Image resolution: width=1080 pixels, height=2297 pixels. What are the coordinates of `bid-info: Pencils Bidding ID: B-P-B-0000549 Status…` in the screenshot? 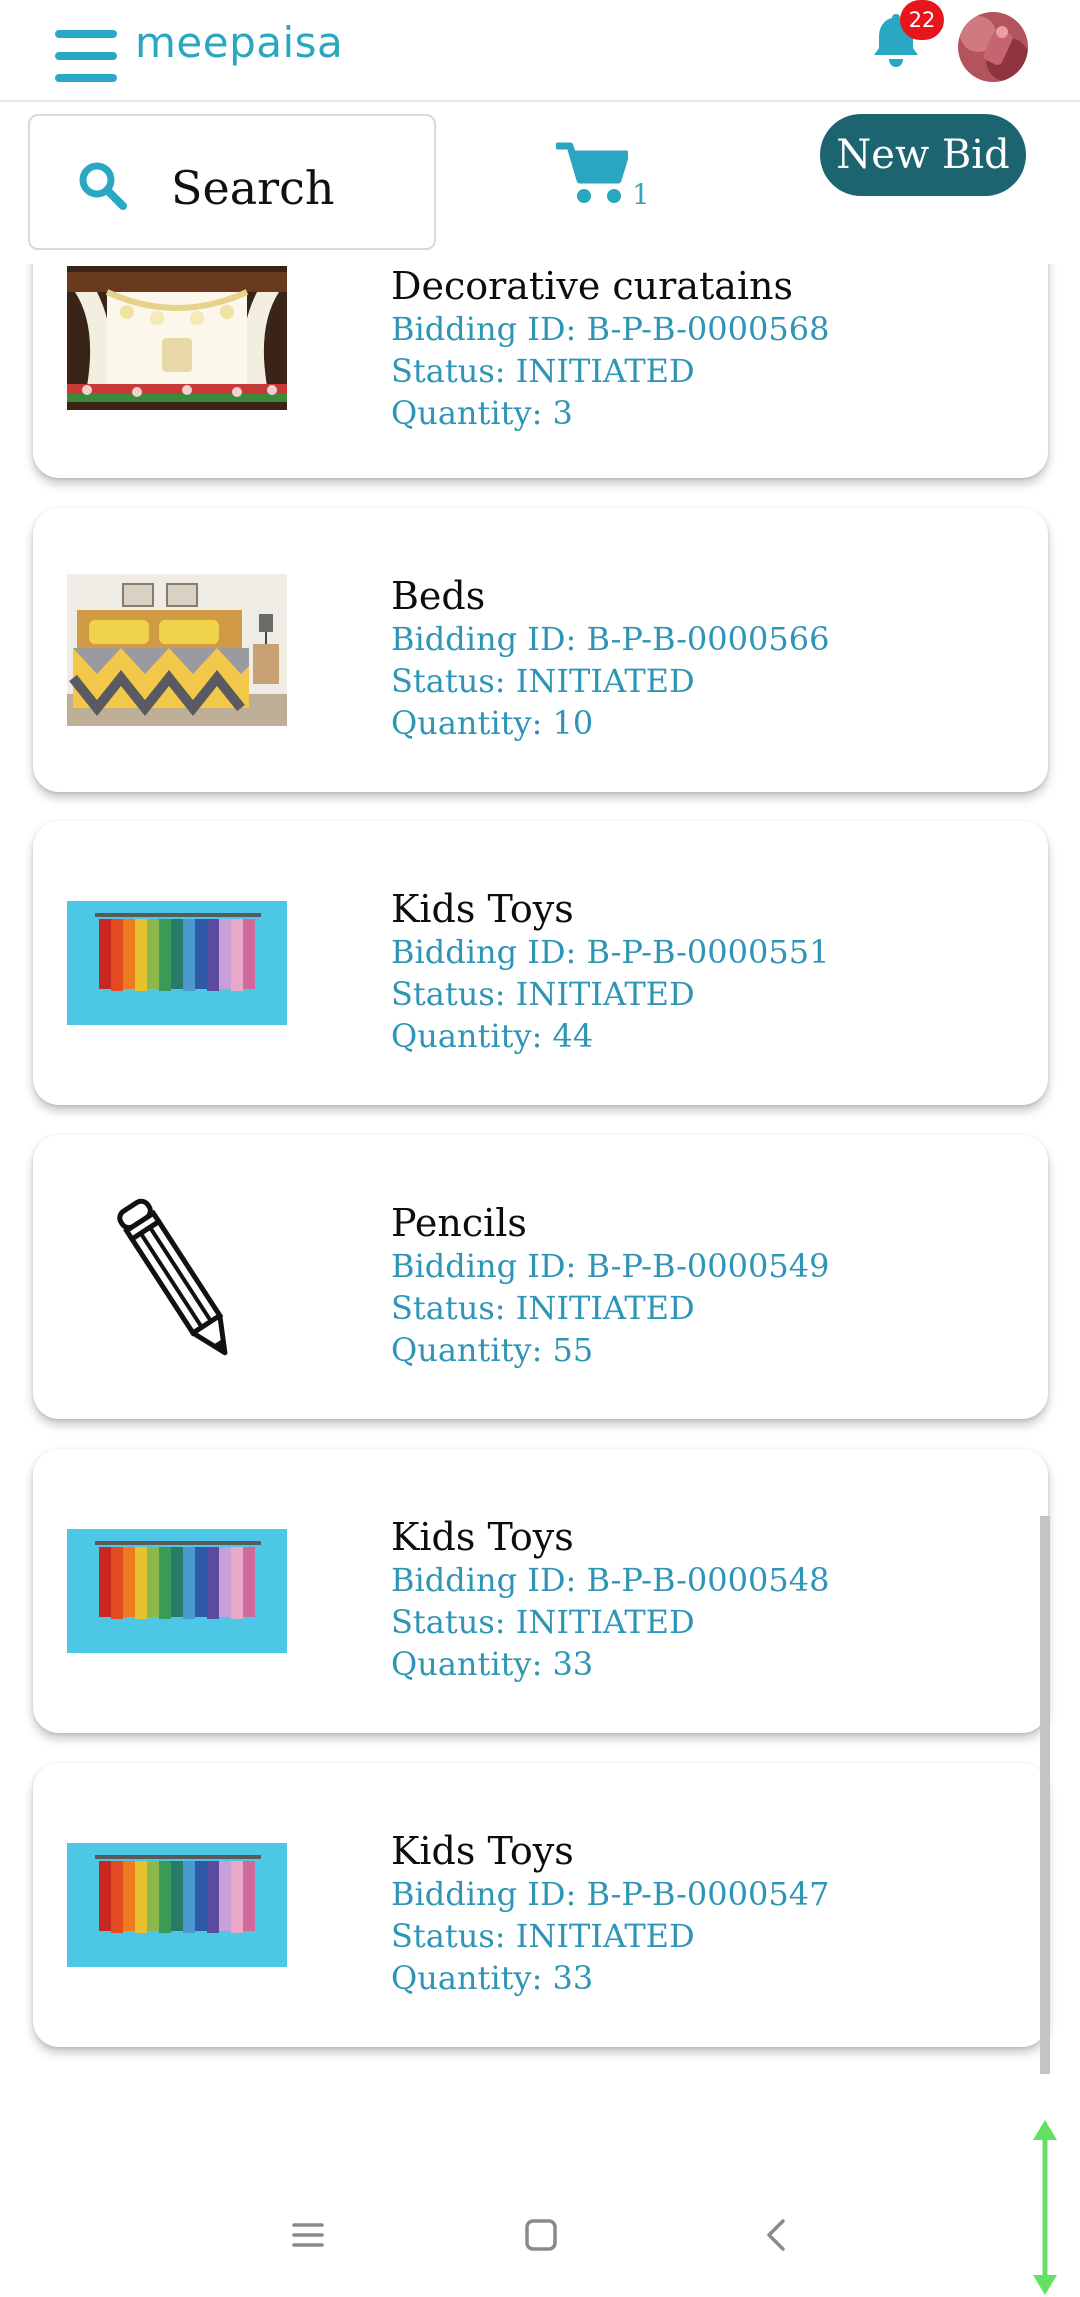 It's located at (610, 1286).